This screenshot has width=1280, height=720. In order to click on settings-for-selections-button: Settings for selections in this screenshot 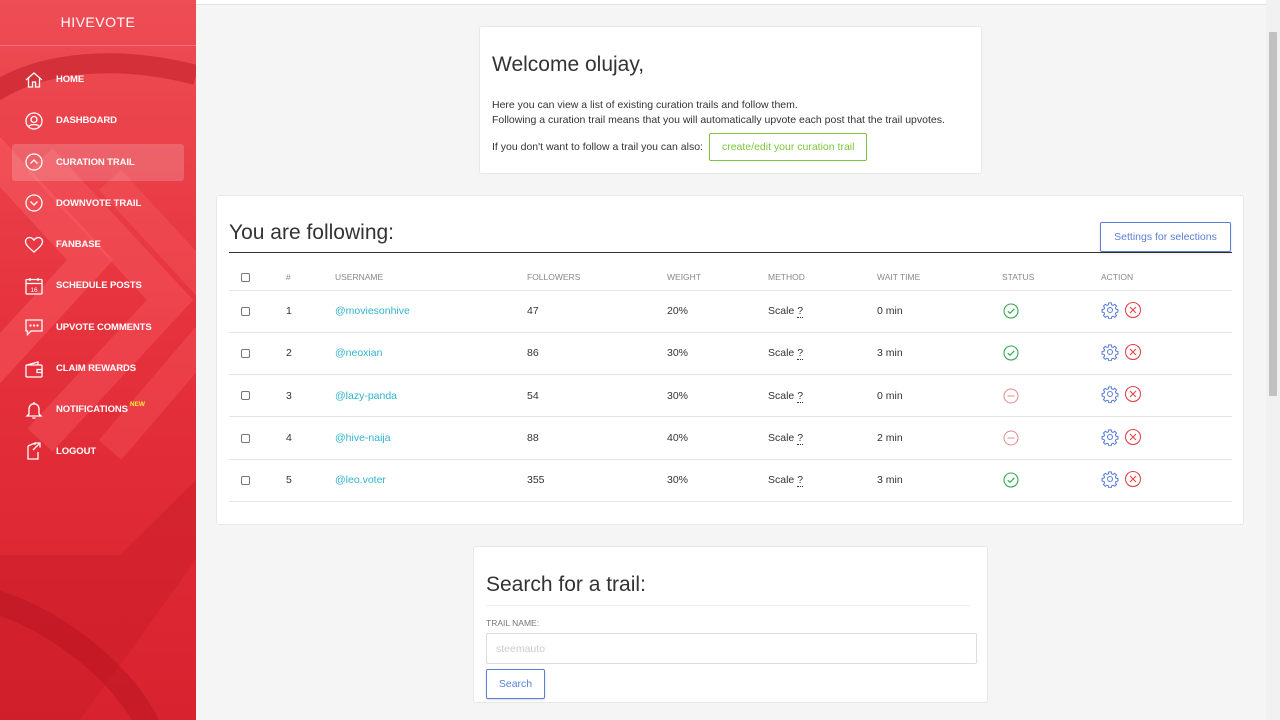, I will do `click(1165, 237)`.